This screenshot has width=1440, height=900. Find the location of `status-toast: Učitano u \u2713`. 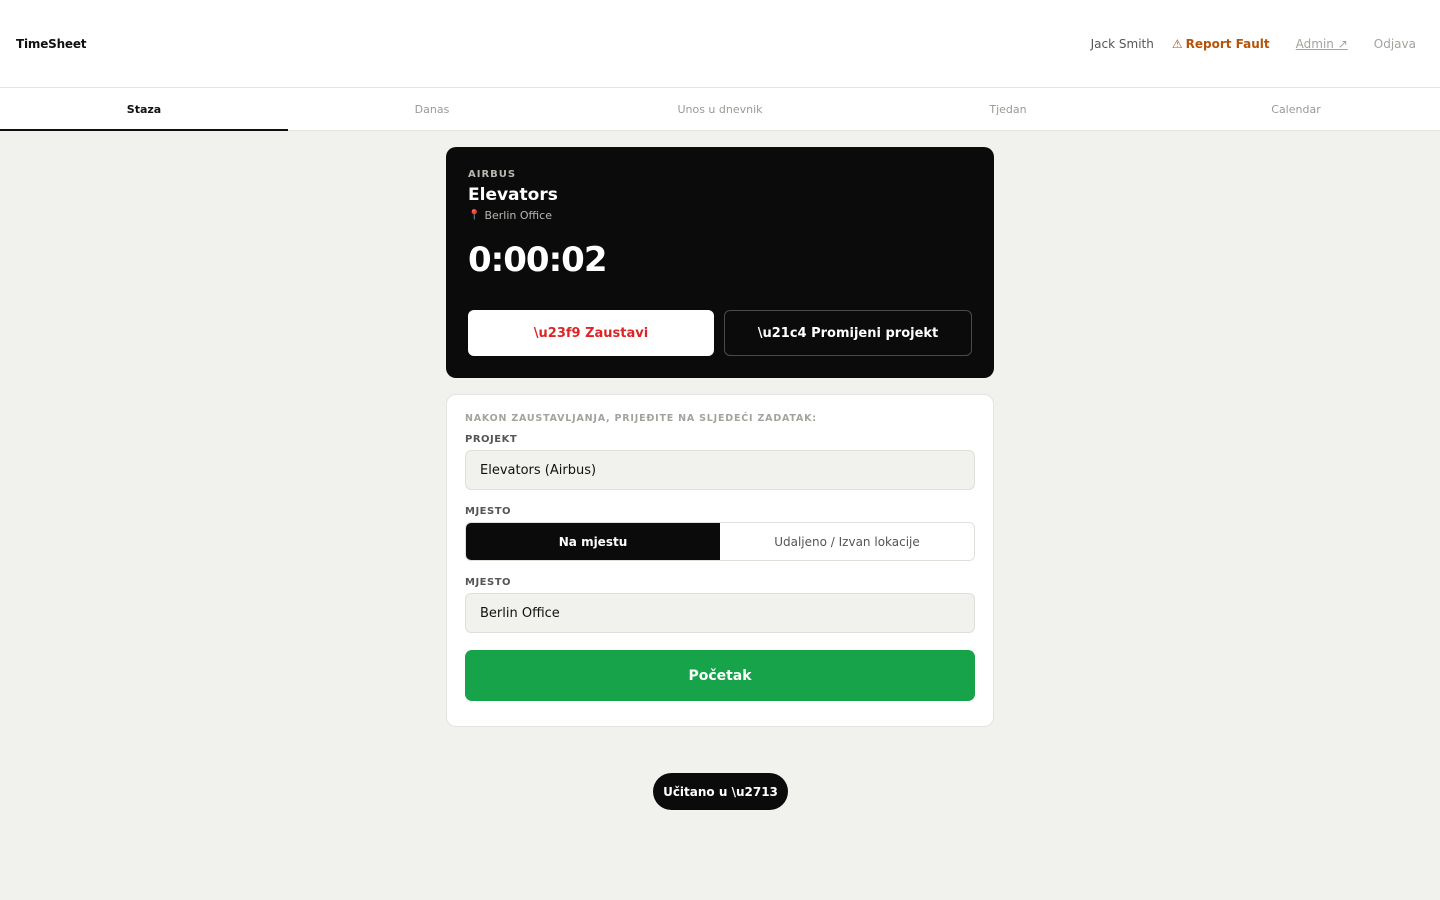

status-toast: Učitano u \u2713 is located at coordinates (720, 791).